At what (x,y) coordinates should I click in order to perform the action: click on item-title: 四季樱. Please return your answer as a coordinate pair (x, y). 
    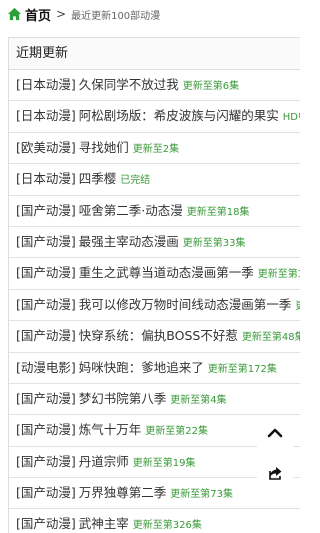
    Looking at the image, I should click on (98, 178).